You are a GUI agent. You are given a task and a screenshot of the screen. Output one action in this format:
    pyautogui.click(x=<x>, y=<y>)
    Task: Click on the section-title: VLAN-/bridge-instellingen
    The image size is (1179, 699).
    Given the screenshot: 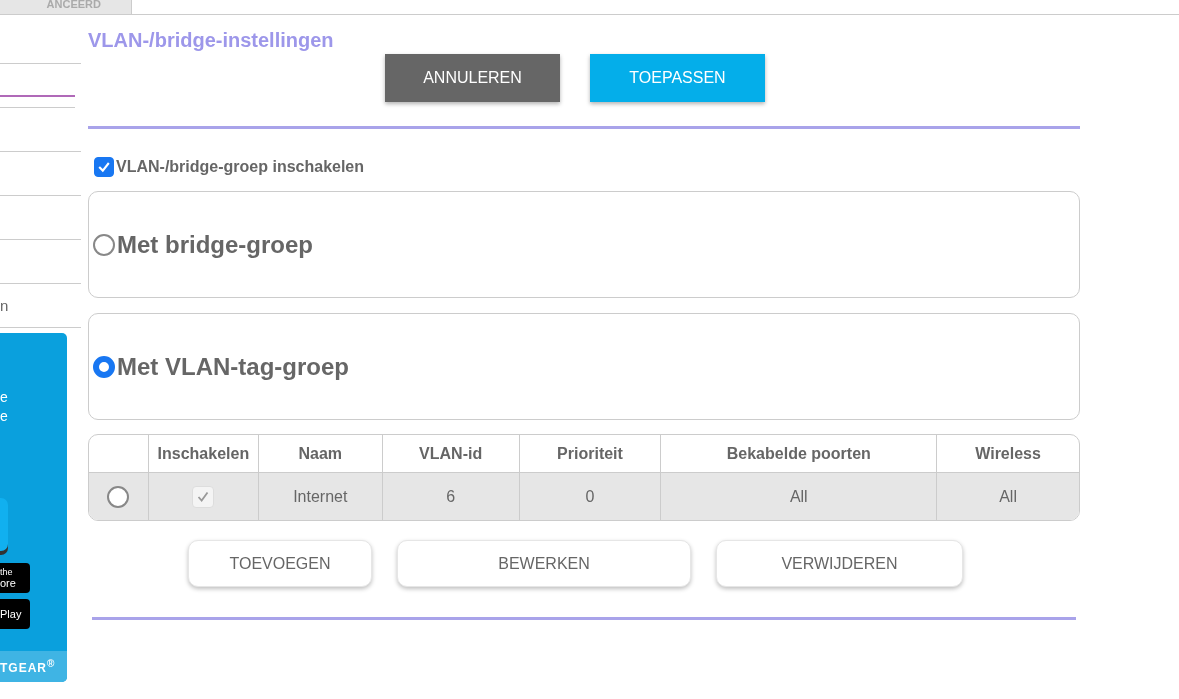 What is the action you would take?
    pyautogui.click(x=211, y=40)
    